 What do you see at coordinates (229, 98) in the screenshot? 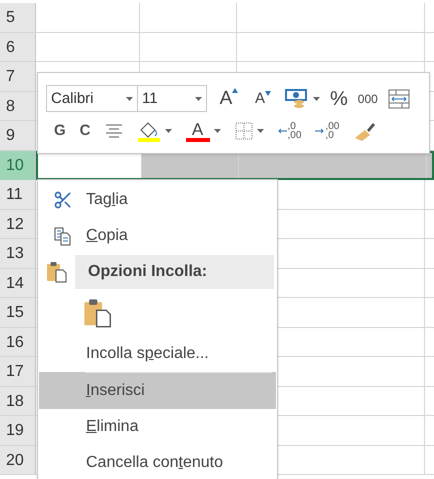
I see `grow-font-button: A` at bounding box center [229, 98].